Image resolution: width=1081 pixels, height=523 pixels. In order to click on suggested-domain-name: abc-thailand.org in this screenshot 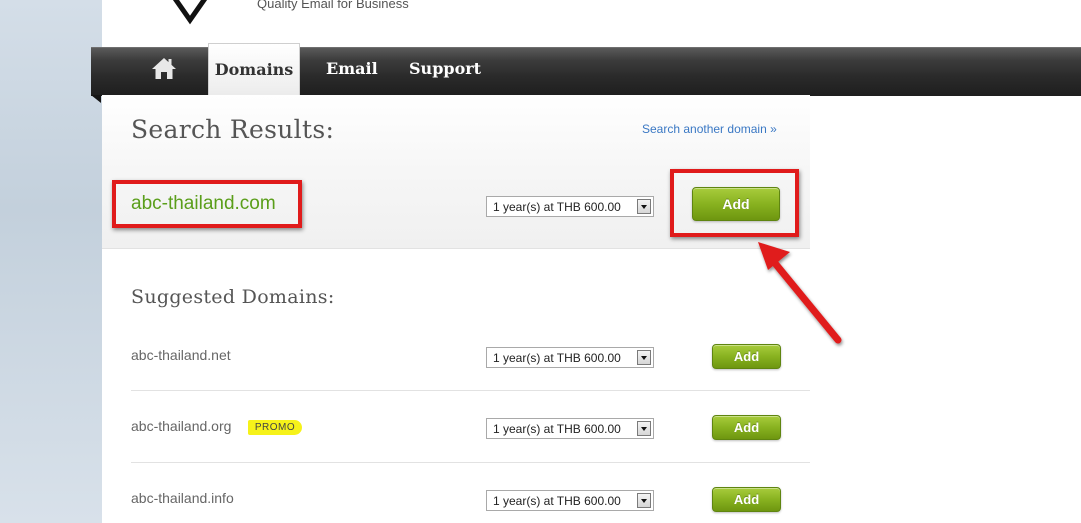, I will do `click(181, 426)`.